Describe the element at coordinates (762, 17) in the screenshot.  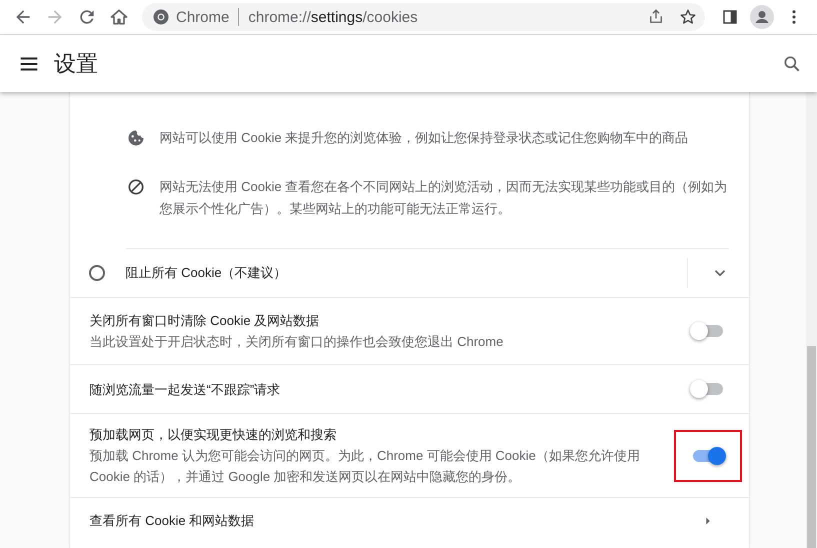
I see `profile-avatar-icon` at that location.